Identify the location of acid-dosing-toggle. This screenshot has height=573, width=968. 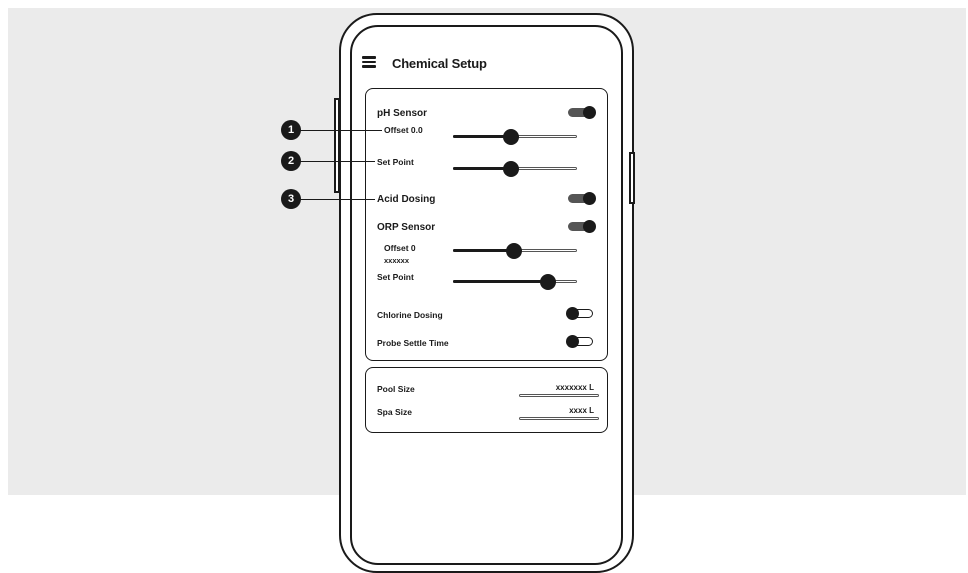
(582, 198).